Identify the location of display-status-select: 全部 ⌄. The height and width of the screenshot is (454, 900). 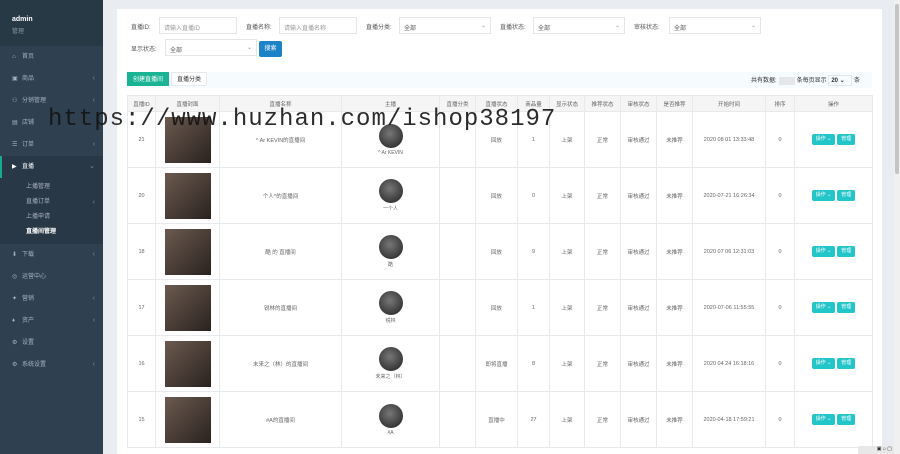
(211, 47).